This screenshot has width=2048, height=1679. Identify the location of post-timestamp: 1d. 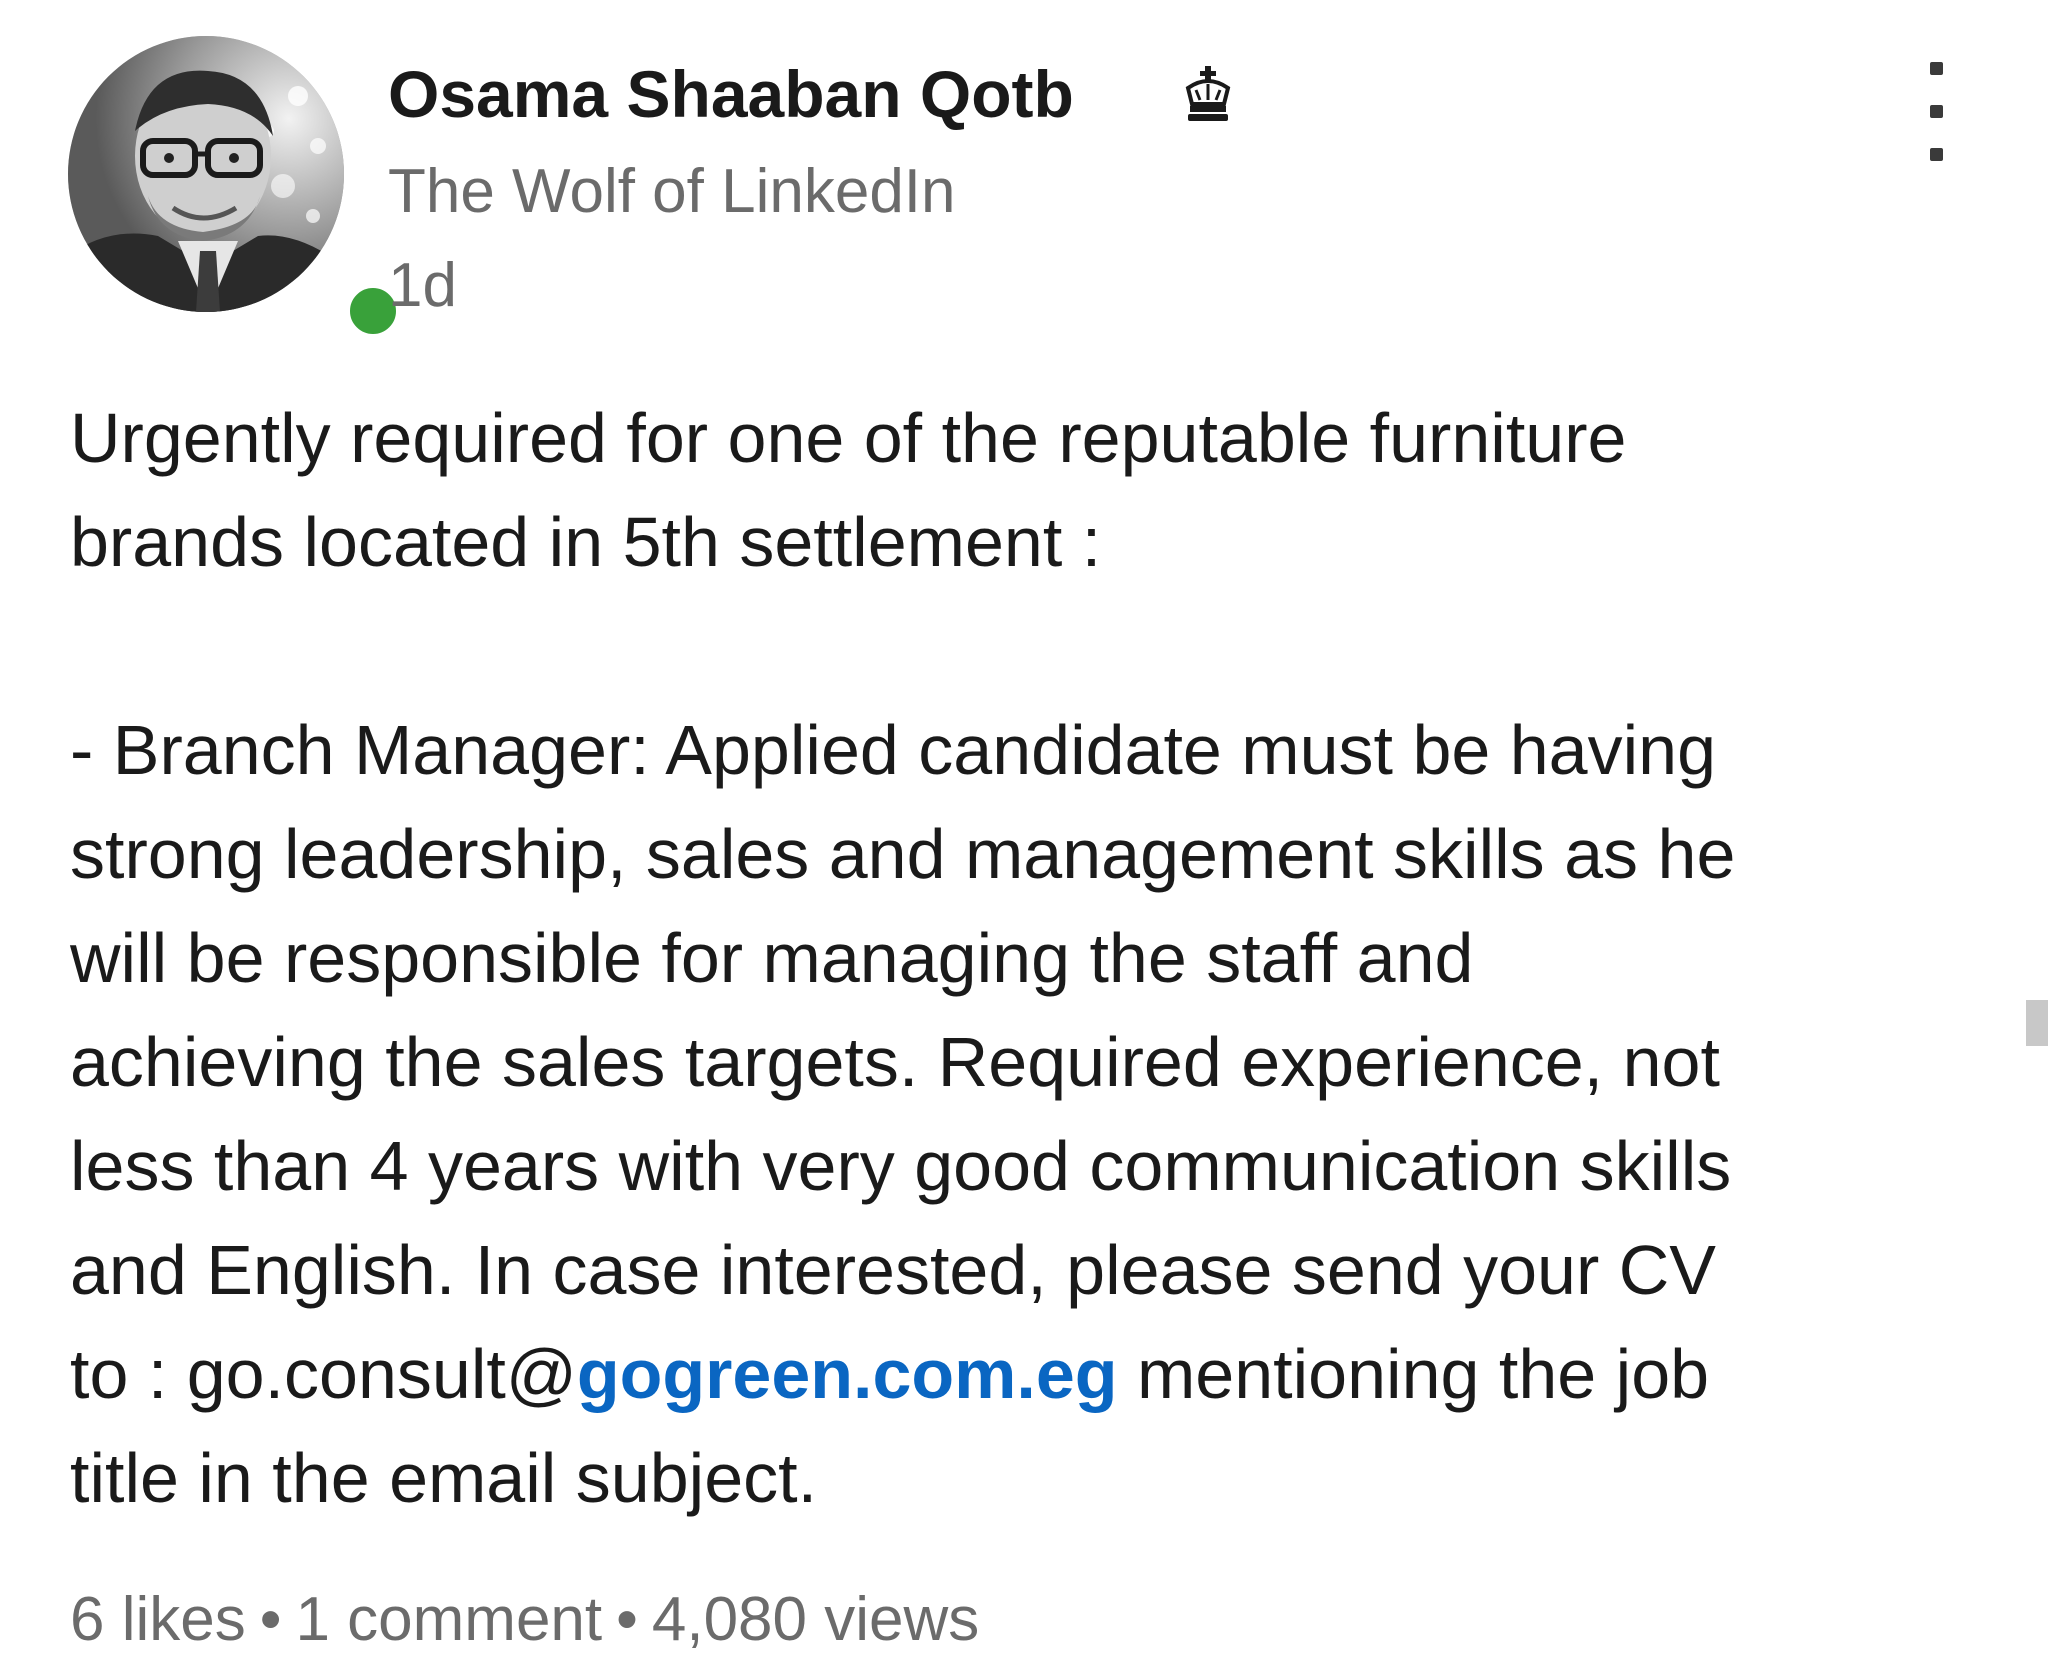
(422, 285).